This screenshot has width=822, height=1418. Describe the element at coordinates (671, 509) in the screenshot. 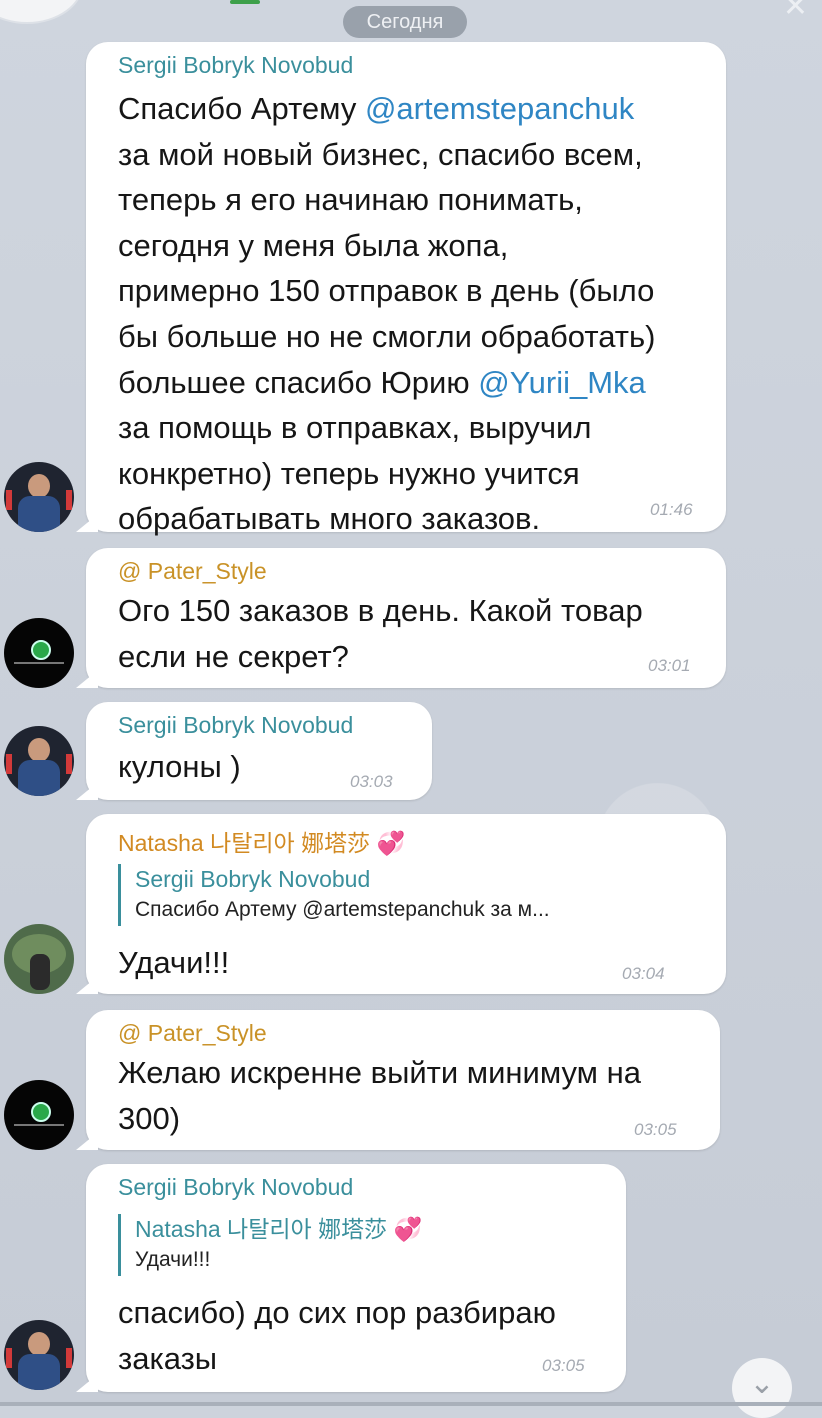

I see `message-time: 01:46` at that location.